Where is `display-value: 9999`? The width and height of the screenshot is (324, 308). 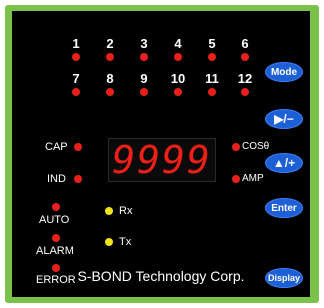
display-value: 9999 is located at coordinates (162, 160).